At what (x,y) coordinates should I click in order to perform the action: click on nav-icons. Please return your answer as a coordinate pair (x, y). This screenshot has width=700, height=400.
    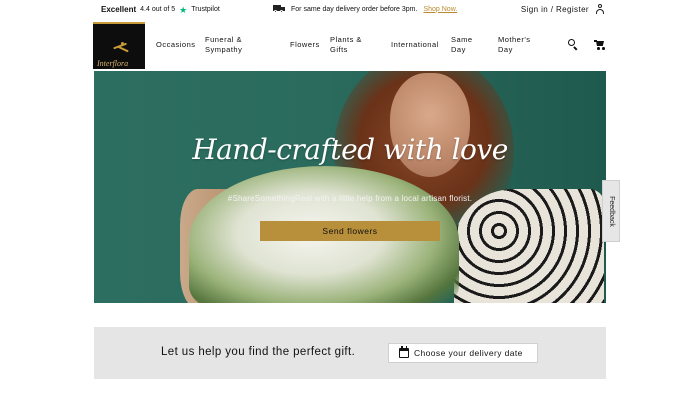
    Looking at the image, I should click on (586, 45).